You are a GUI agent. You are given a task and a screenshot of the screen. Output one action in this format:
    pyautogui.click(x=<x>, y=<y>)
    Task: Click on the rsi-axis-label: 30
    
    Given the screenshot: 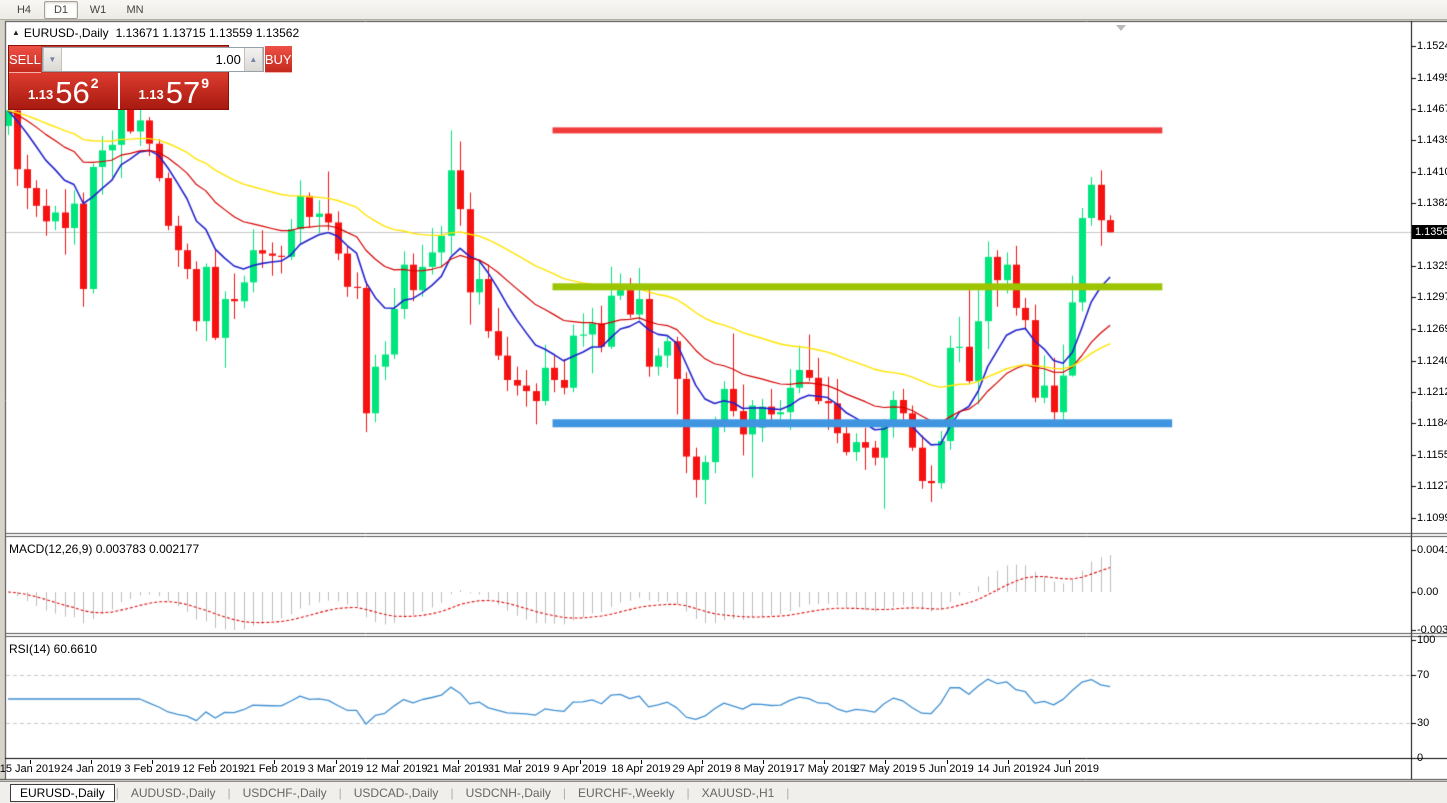 What is the action you would take?
    pyautogui.click(x=1423, y=722)
    